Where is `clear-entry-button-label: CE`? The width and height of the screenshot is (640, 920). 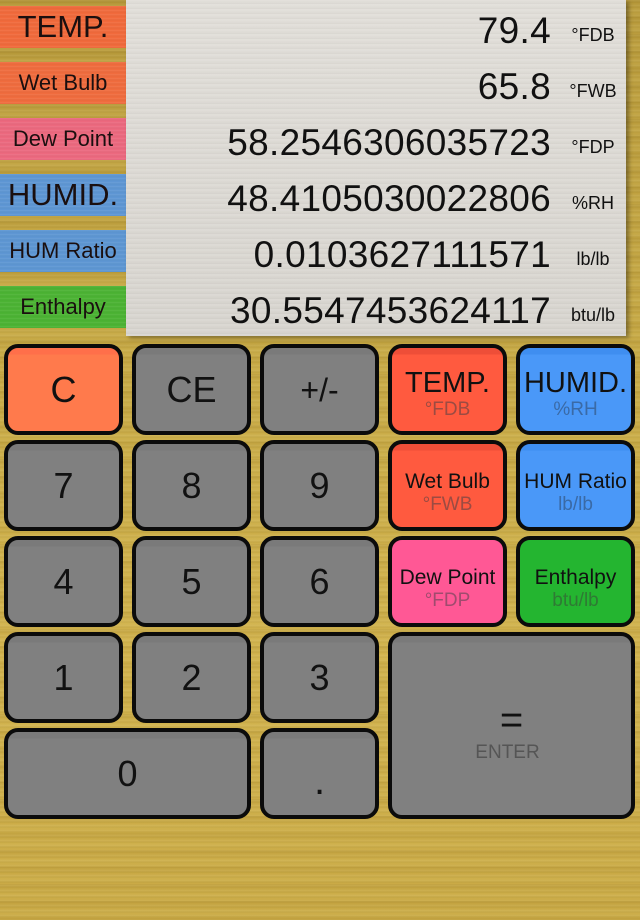
clear-entry-button-label: CE is located at coordinates (191, 389).